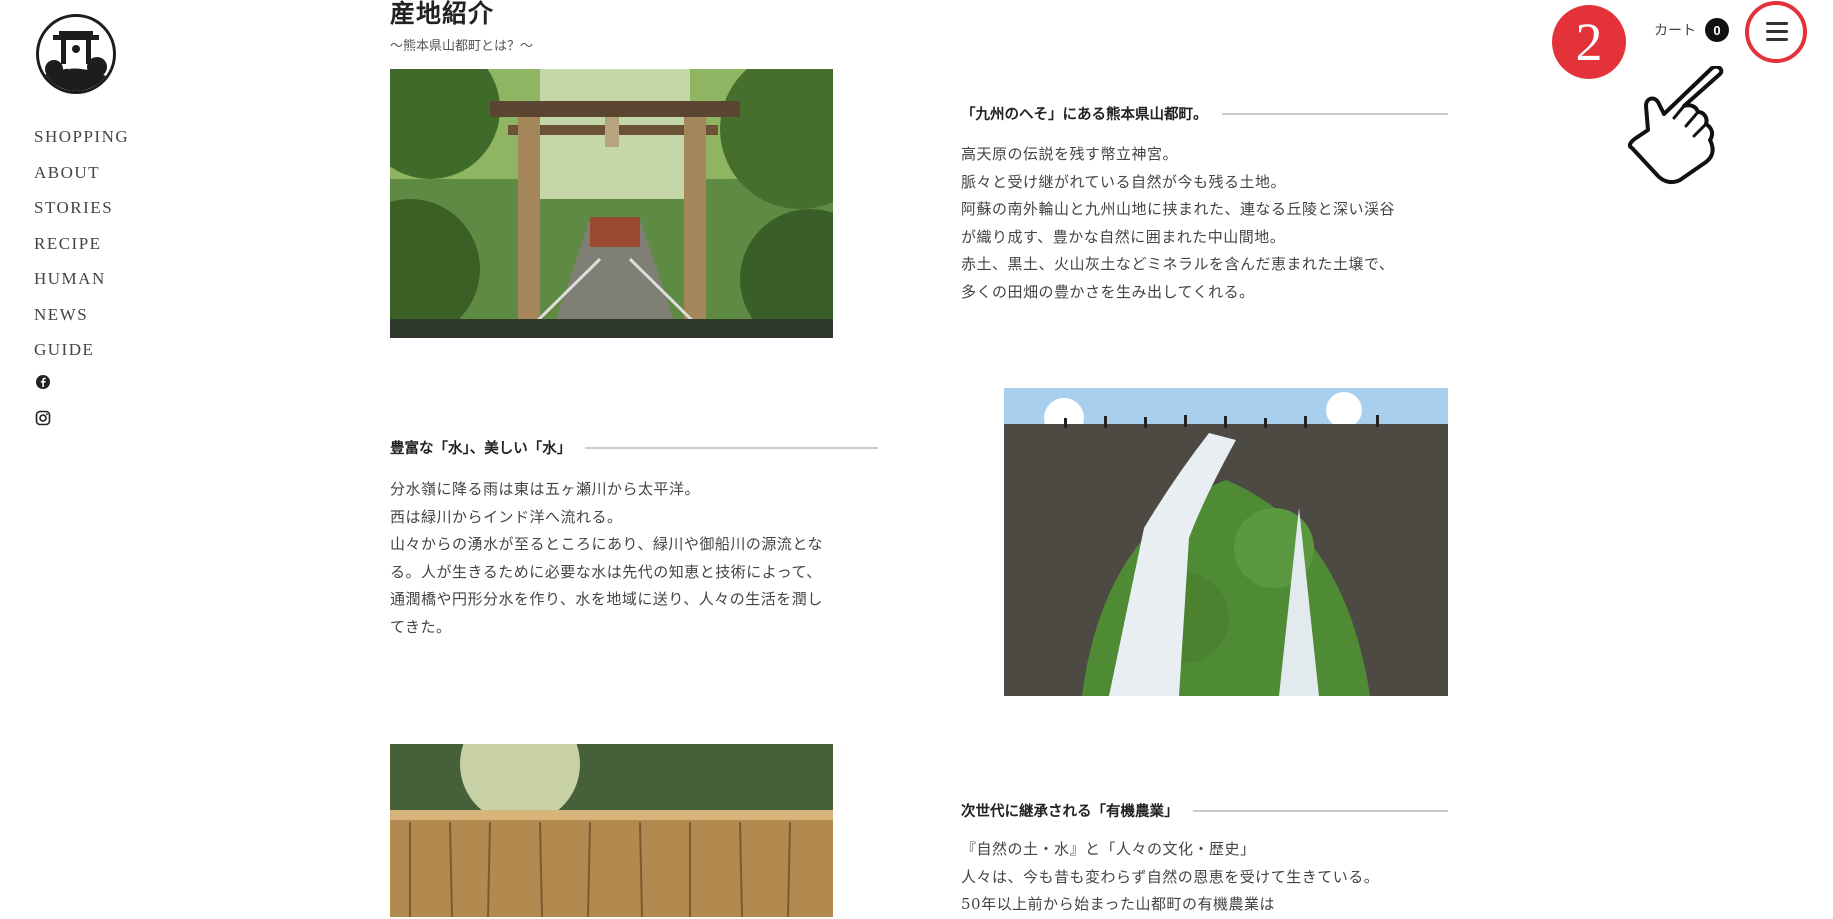  I want to click on nav-shopping: SHOPPING, so click(81, 144).